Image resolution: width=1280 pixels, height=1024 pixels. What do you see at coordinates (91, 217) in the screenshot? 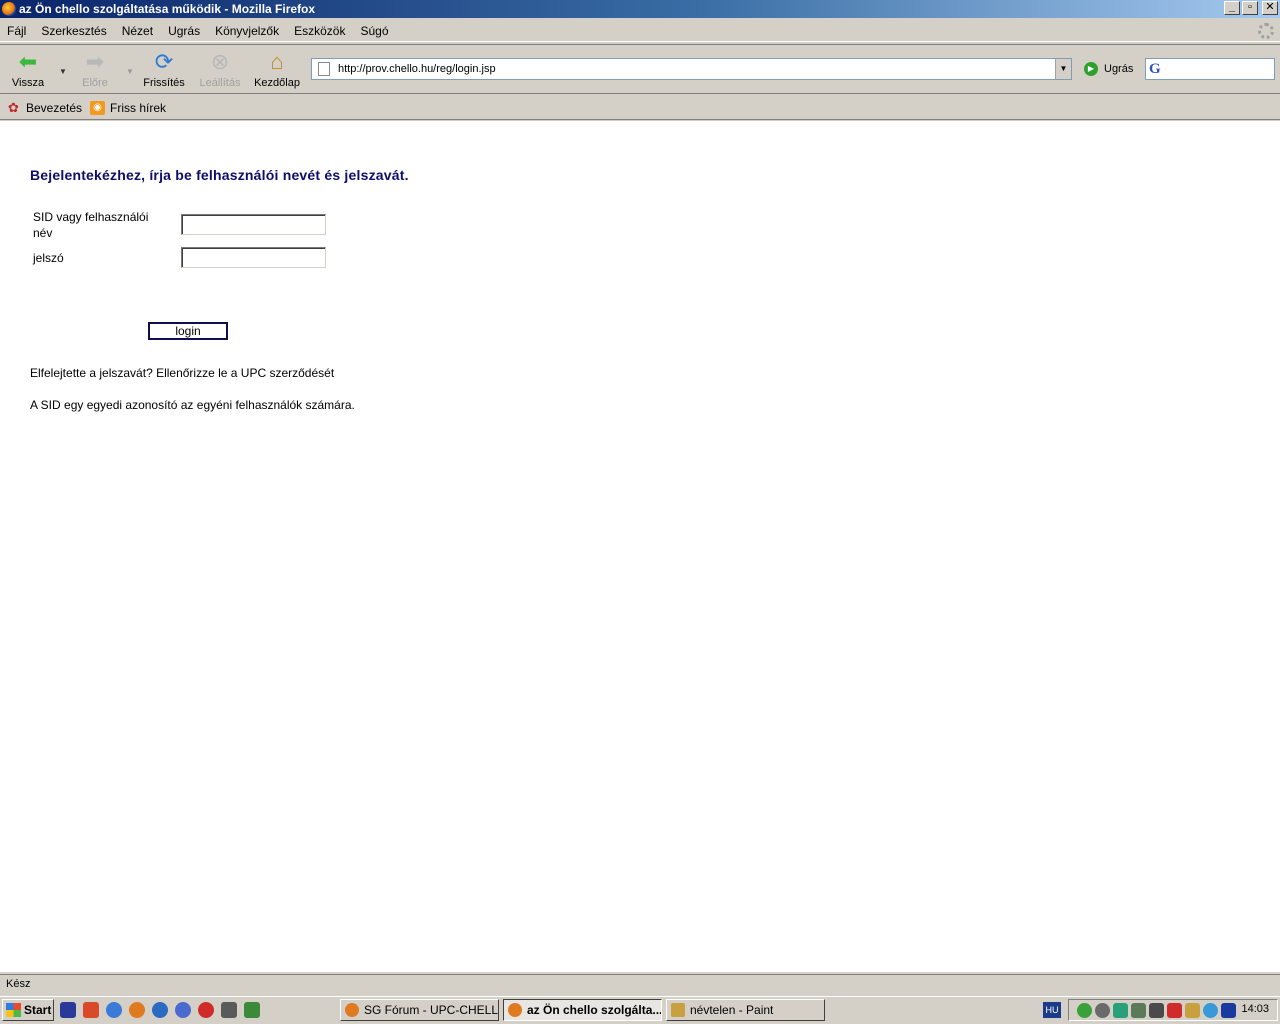
I see `username-label-line1: SID vagy felhasználói` at bounding box center [91, 217].